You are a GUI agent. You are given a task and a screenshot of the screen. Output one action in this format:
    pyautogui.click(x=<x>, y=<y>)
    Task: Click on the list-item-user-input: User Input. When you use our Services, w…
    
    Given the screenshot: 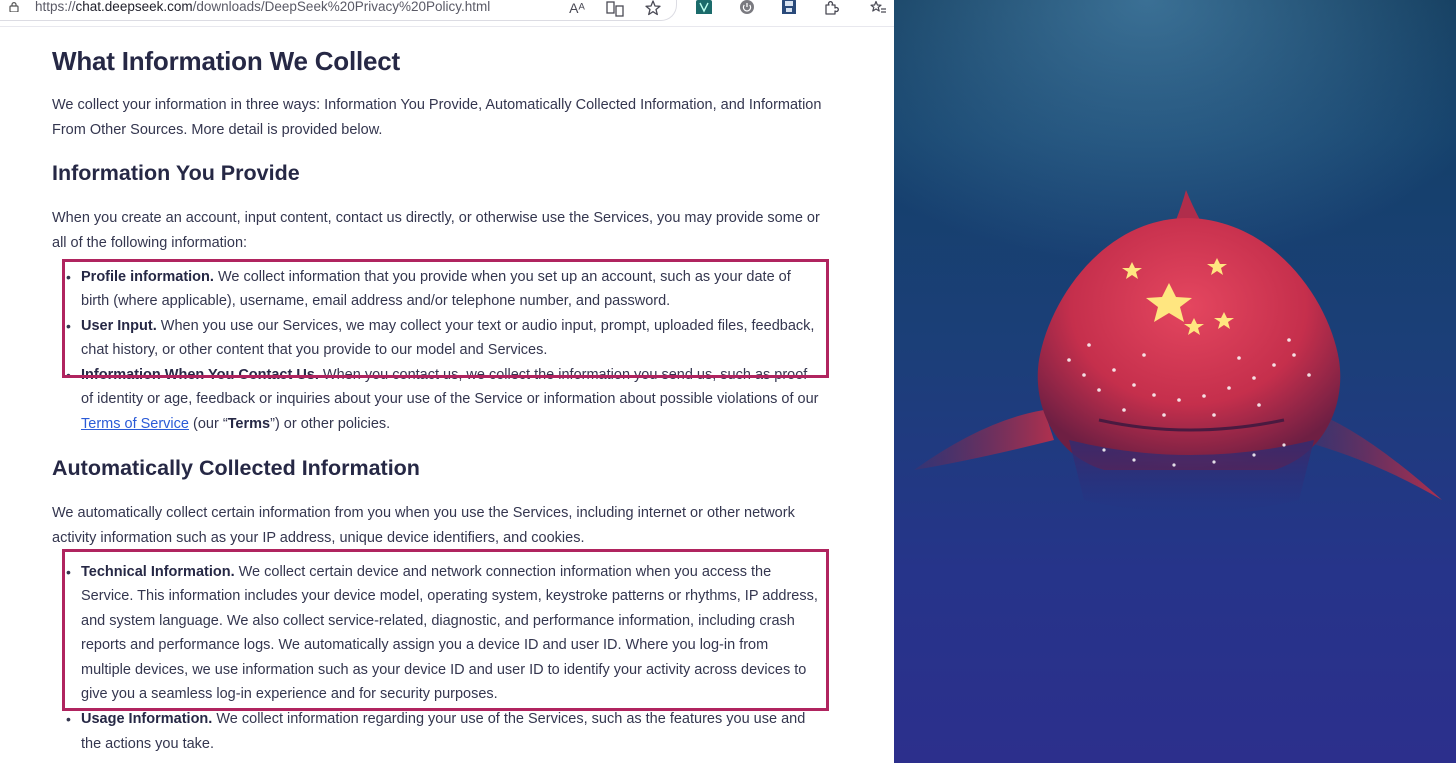 What is the action you would take?
    pyautogui.click(x=437, y=338)
    